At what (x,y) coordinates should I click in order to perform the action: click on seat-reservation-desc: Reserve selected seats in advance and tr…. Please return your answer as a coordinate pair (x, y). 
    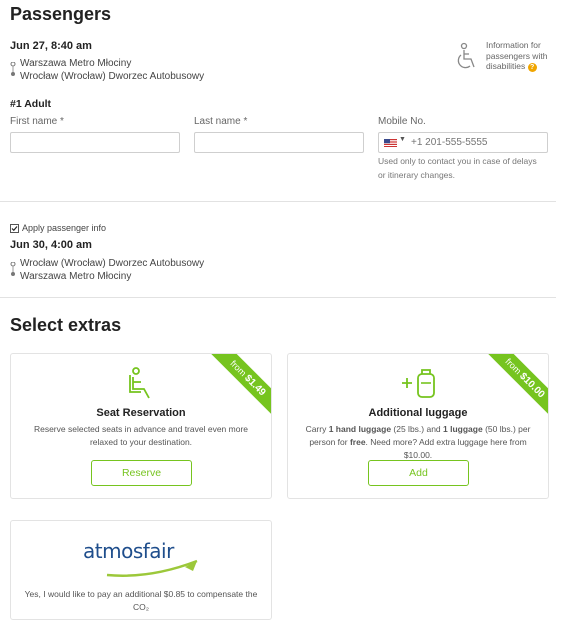
    Looking at the image, I should click on (141, 435).